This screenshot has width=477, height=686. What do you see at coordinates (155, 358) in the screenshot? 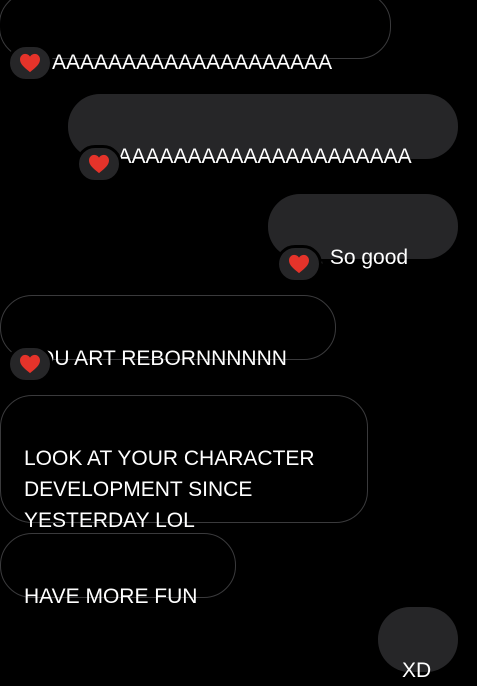
I see `message-text: YOU ART REBORNNNNNN` at bounding box center [155, 358].